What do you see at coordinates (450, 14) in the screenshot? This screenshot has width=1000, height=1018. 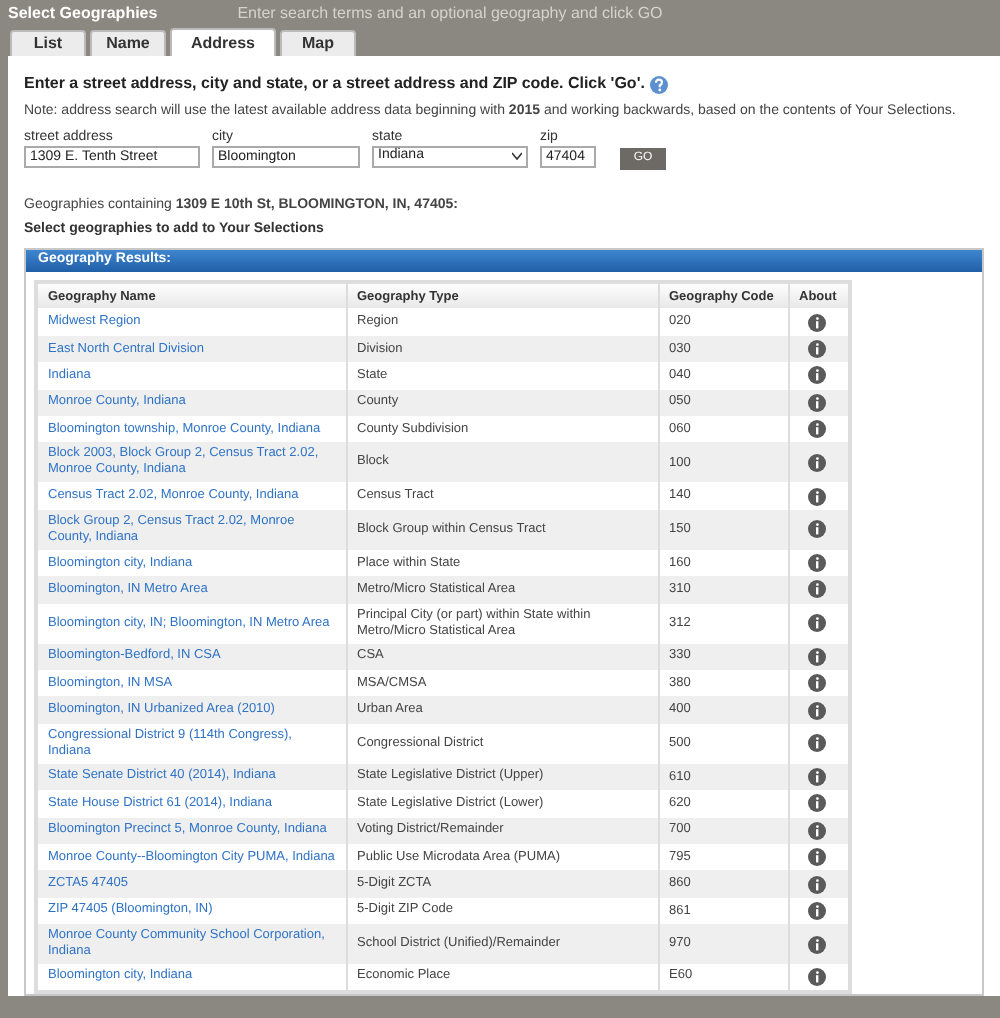 I see `background-hint: Enter search terms and an optional geography and click GO` at bounding box center [450, 14].